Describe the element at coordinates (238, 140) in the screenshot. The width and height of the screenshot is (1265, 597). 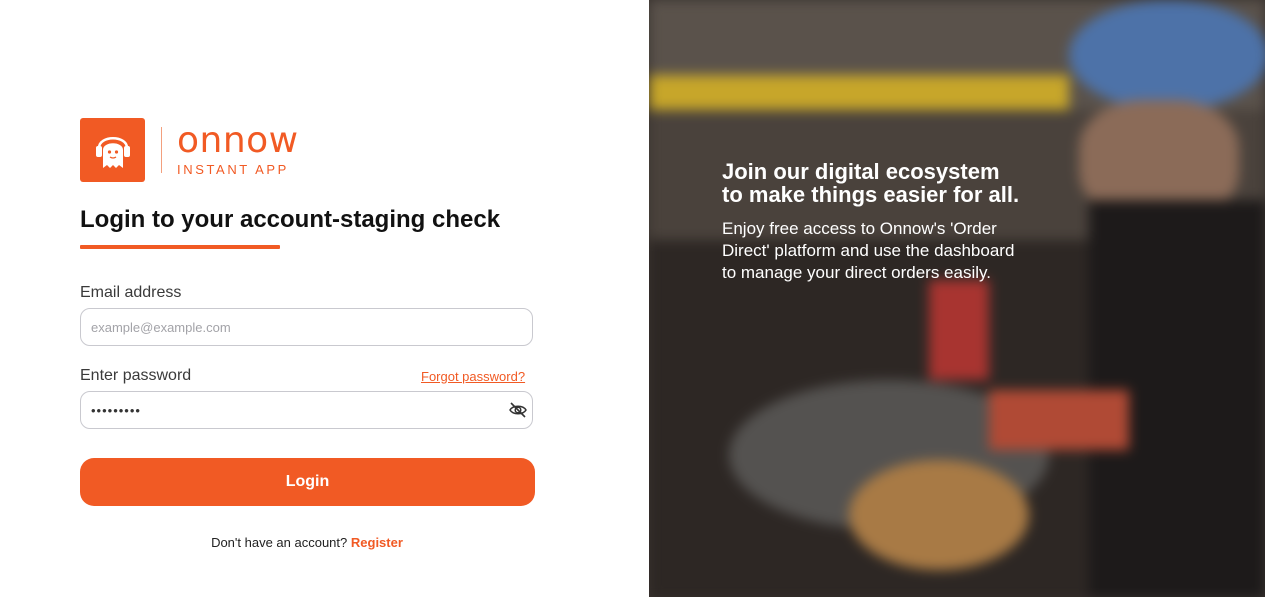
I see `brand-name: onnow` at that location.